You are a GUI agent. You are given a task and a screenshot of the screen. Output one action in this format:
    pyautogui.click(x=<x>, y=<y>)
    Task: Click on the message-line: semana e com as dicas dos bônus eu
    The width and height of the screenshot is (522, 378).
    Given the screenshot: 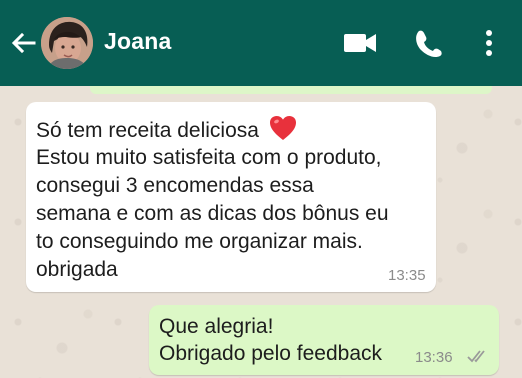 What is the action you would take?
    pyautogui.click(x=212, y=213)
    